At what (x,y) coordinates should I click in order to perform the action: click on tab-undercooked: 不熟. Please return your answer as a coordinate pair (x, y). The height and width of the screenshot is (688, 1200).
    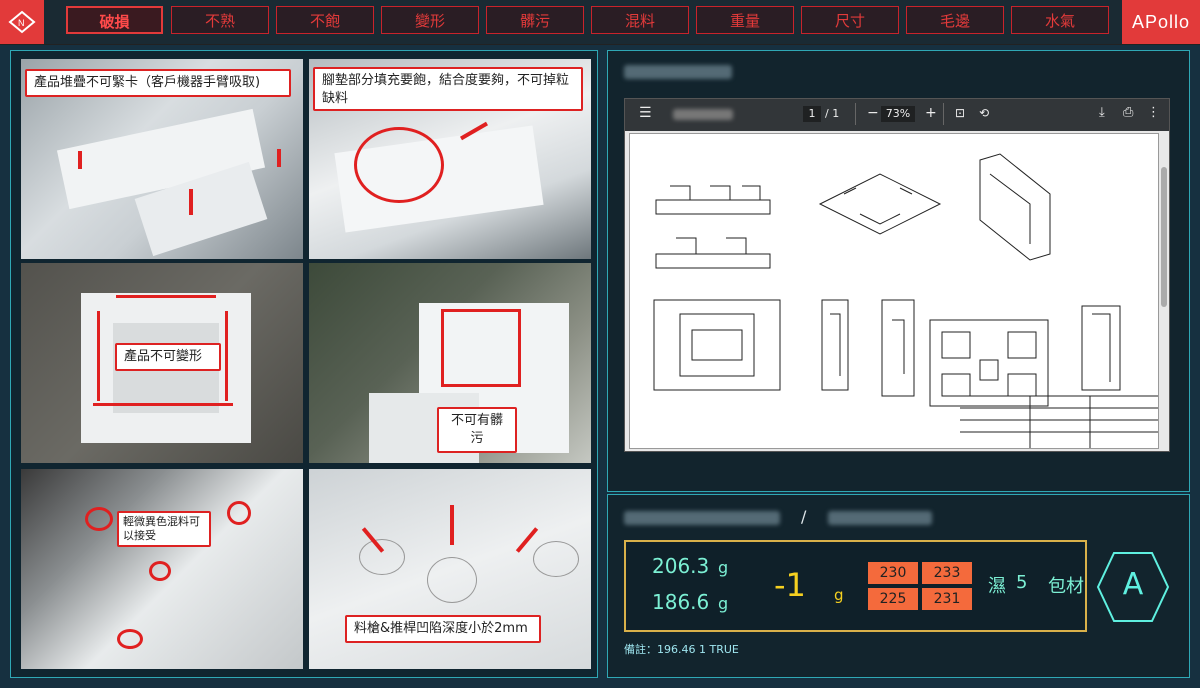
    Looking at the image, I should click on (220, 20).